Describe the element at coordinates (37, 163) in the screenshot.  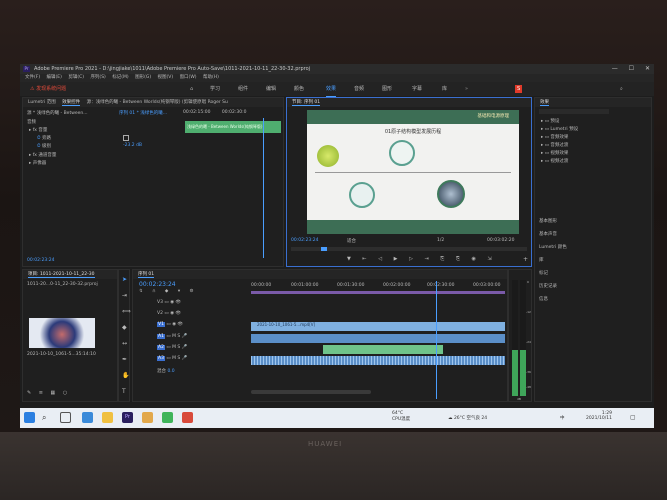
I see `panner-row: ▸ 声像器` at that location.